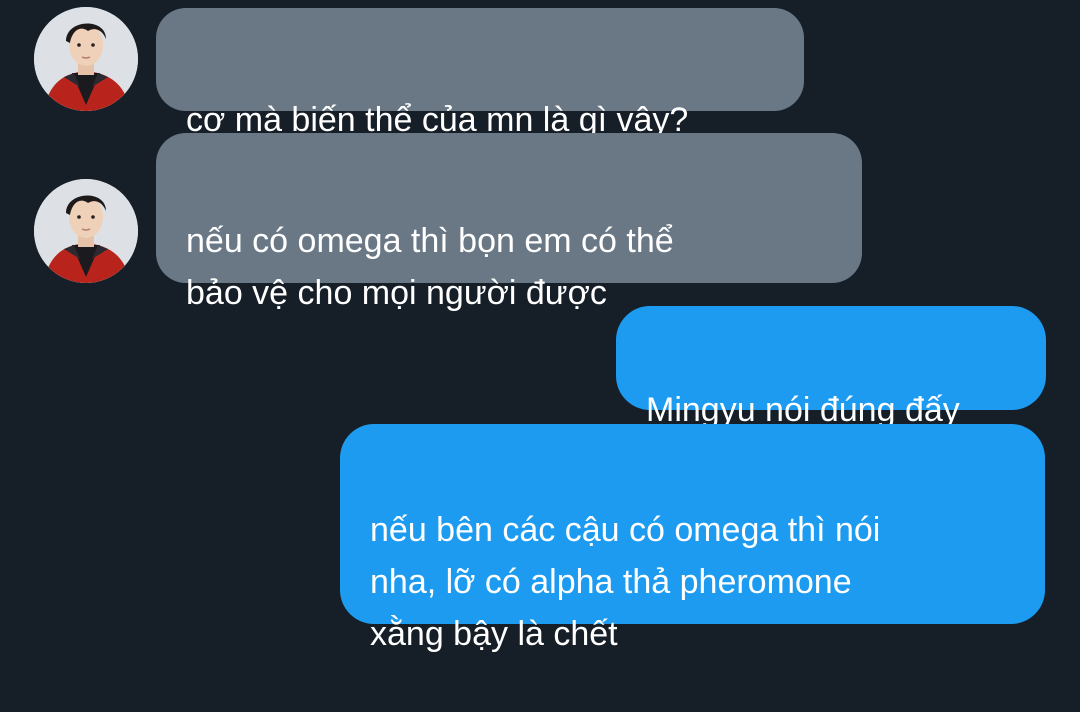 This screenshot has width=1080, height=712. I want to click on message-bubble-outgoing: Mingyu nói đúng đấy, so click(831, 367).